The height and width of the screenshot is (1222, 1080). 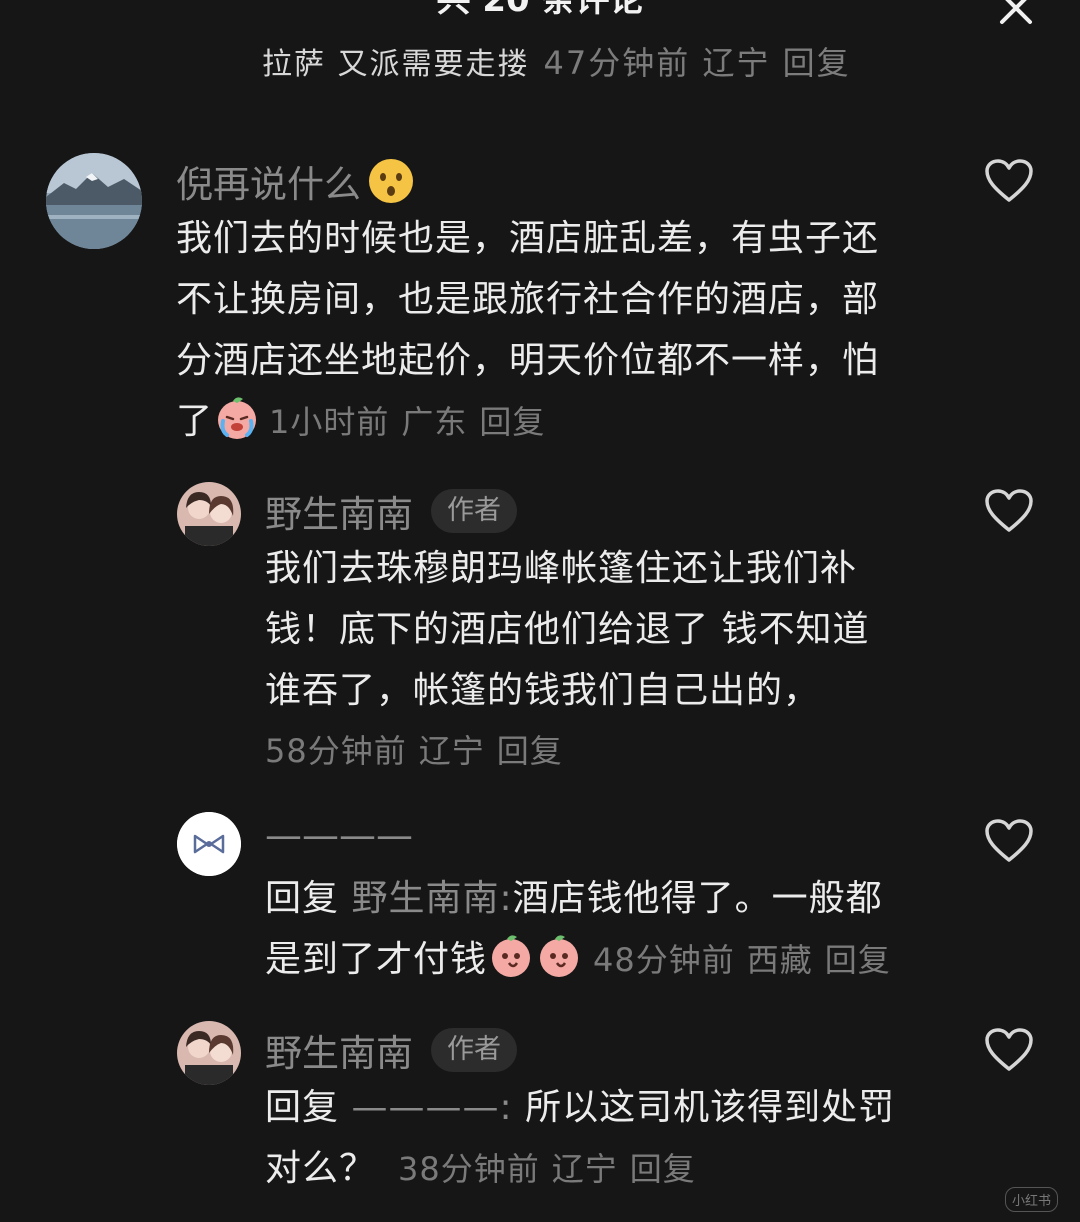 What do you see at coordinates (697, 63) in the screenshot?
I see `previous-comment-meta: 47分钟前 辽宁 回复` at bounding box center [697, 63].